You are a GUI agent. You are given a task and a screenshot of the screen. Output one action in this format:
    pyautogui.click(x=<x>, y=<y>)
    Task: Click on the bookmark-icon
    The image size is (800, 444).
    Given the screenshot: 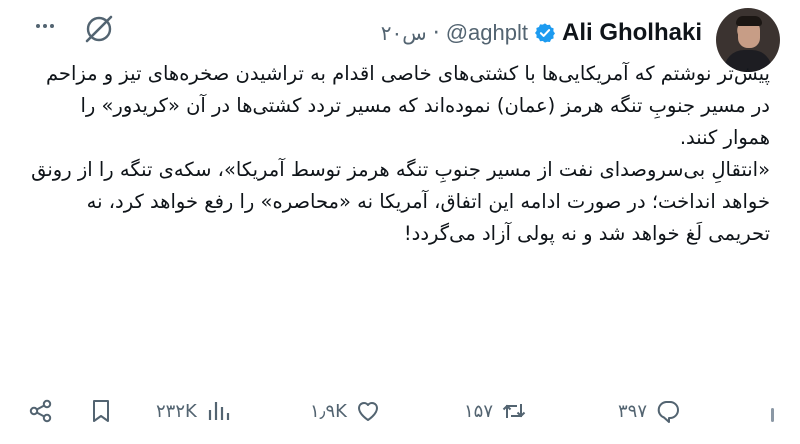 What is the action you would take?
    pyautogui.click(x=101, y=411)
    